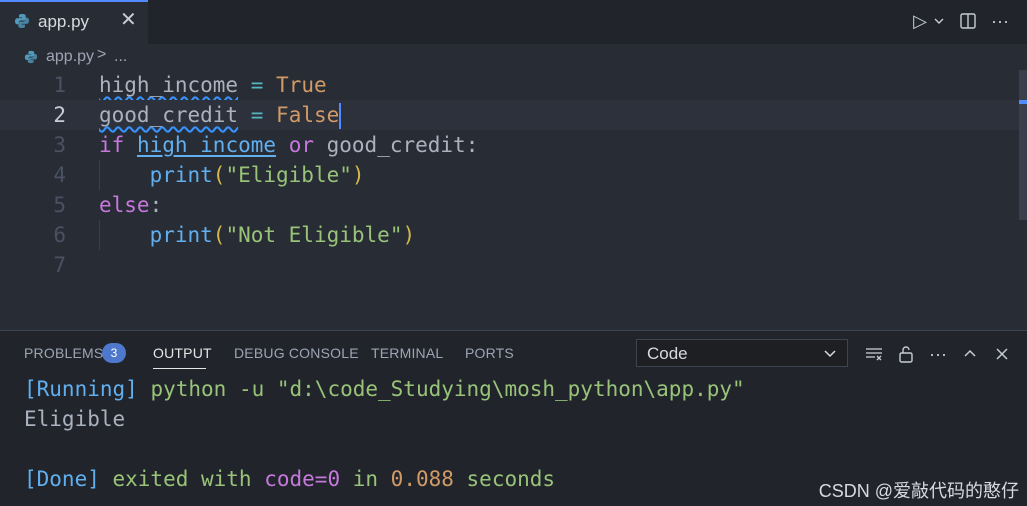  I want to click on line-number: 5, so click(59, 205).